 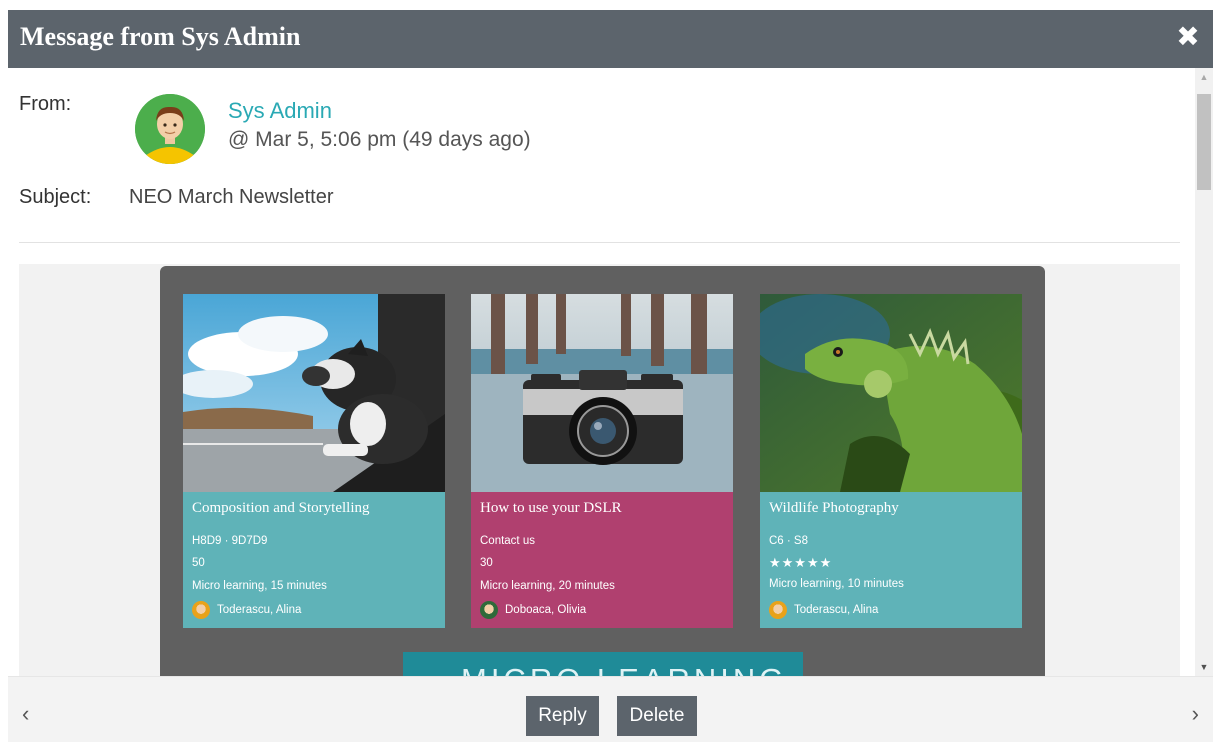 What do you see at coordinates (379, 139) in the screenshot?
I see `message-datetime: @ Mar 5, 5:06 pm (49 days ago)` at bounding box center [379, 139].